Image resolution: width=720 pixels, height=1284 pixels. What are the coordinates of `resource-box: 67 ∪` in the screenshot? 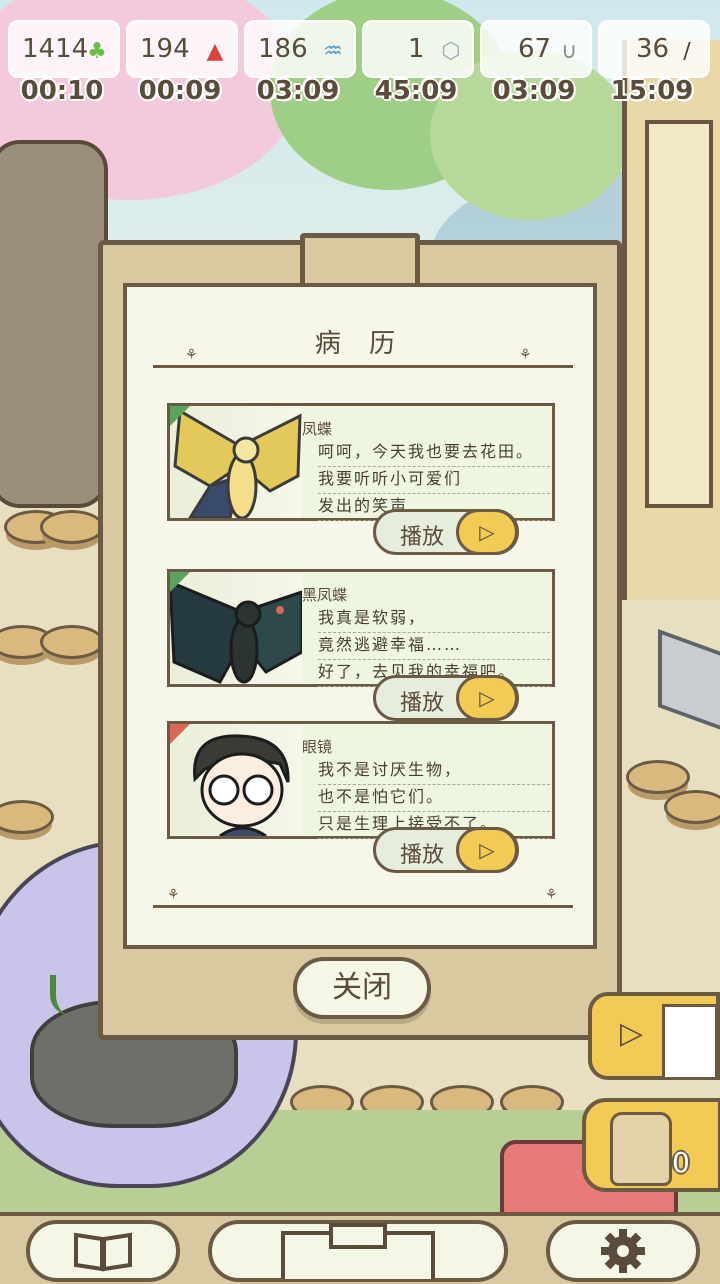 It's located at (536, 49).